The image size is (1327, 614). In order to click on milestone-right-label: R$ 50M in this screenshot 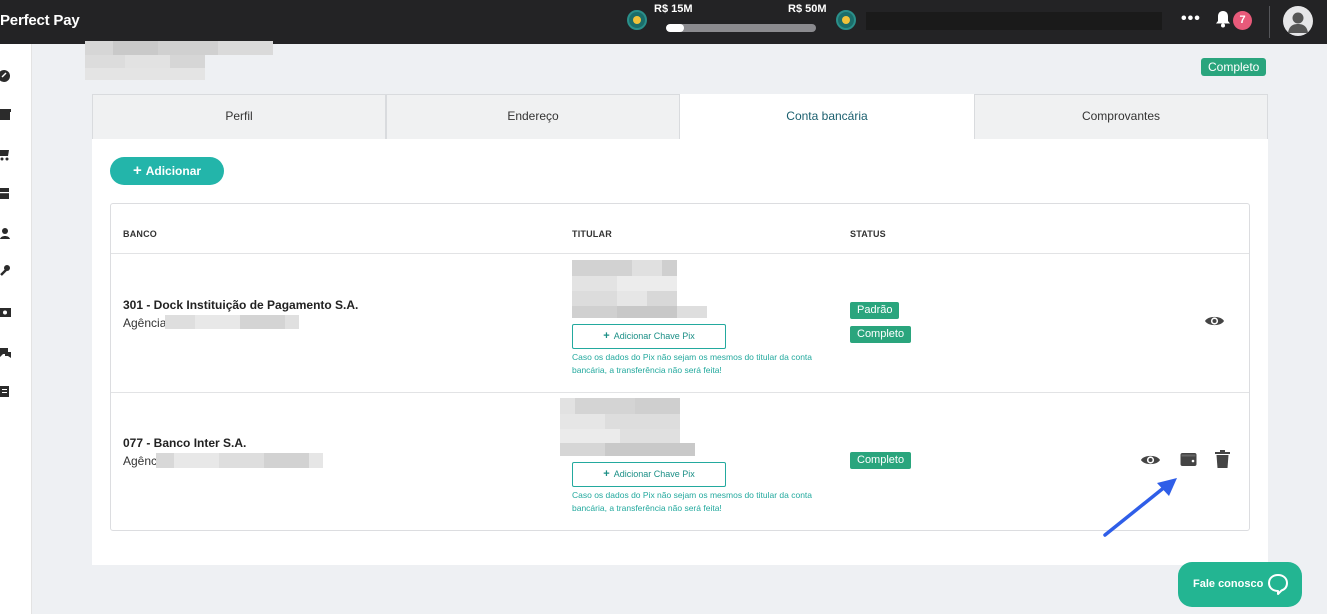, I will do `click(807, 9)`.